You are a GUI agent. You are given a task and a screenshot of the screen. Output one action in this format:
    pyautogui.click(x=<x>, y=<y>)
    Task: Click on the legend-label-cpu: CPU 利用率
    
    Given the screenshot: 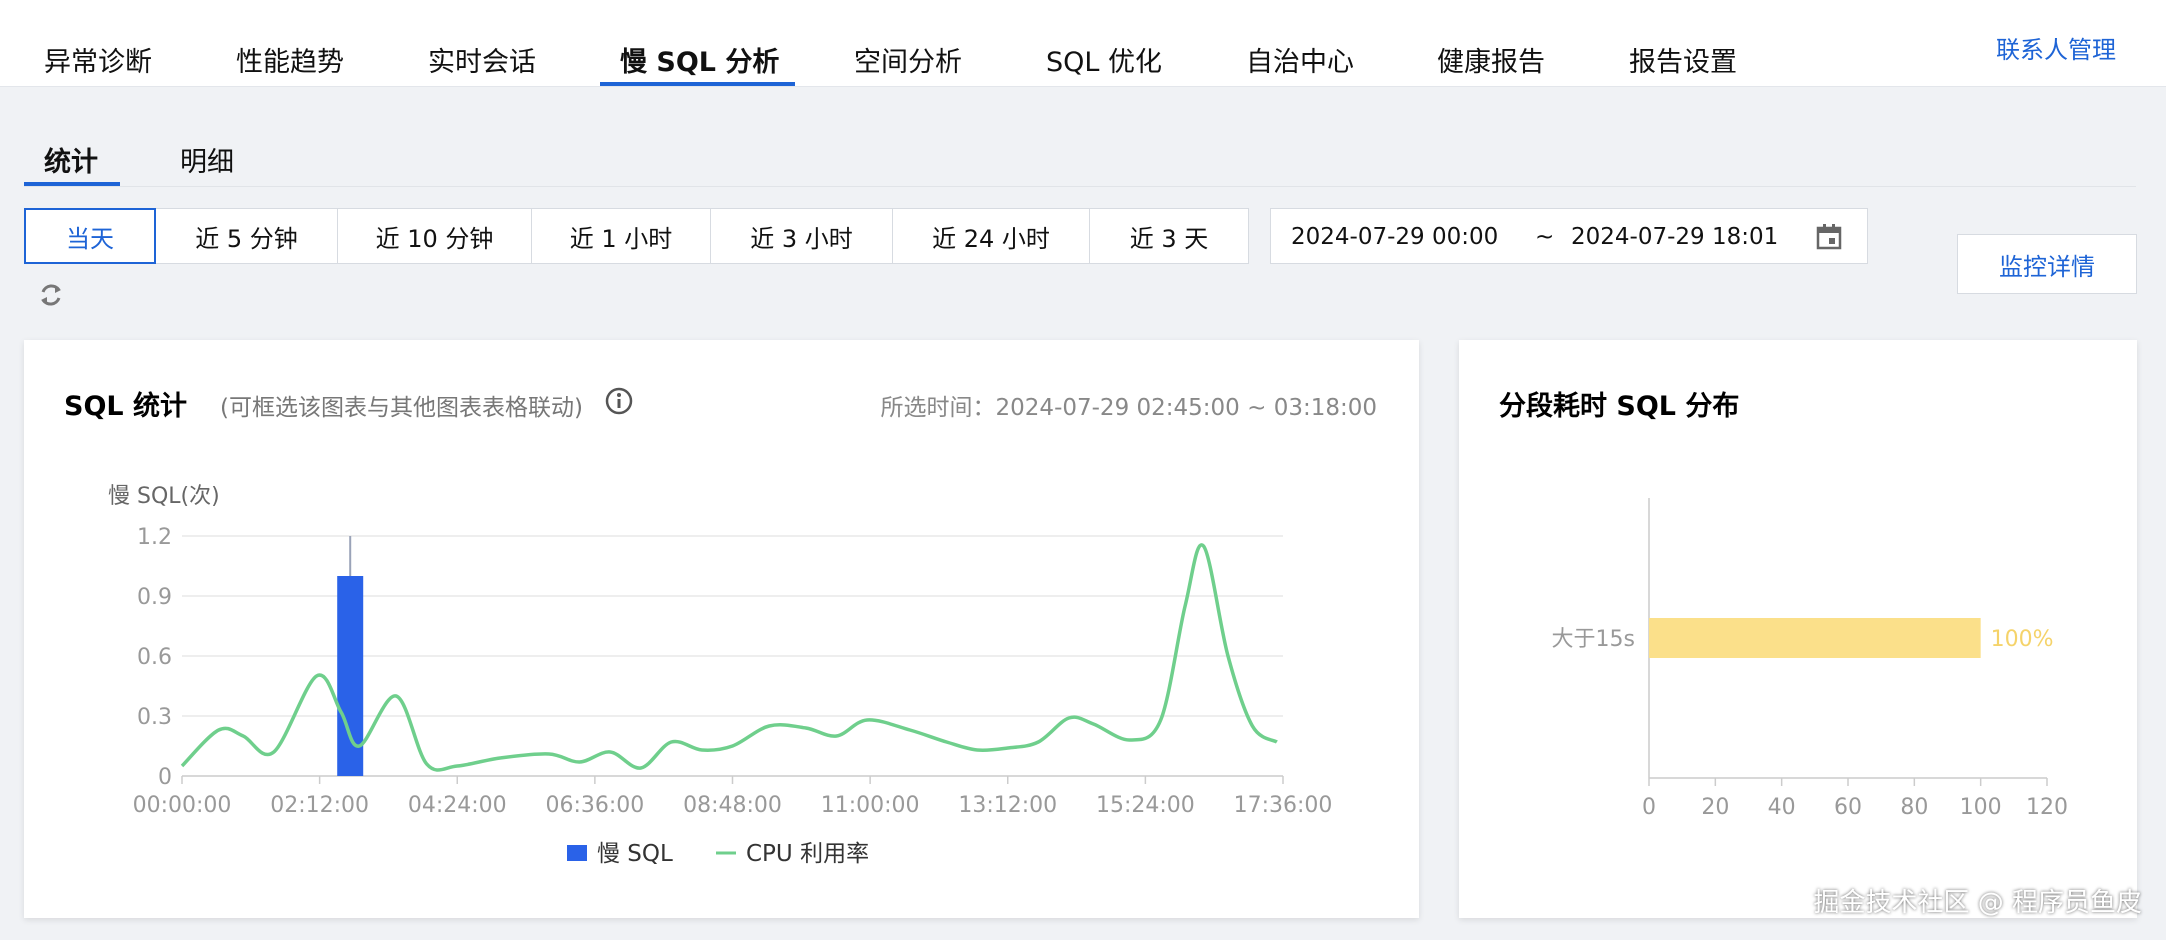 What is the action you would take?
    pyautogui.click(x=807, y=854)
    